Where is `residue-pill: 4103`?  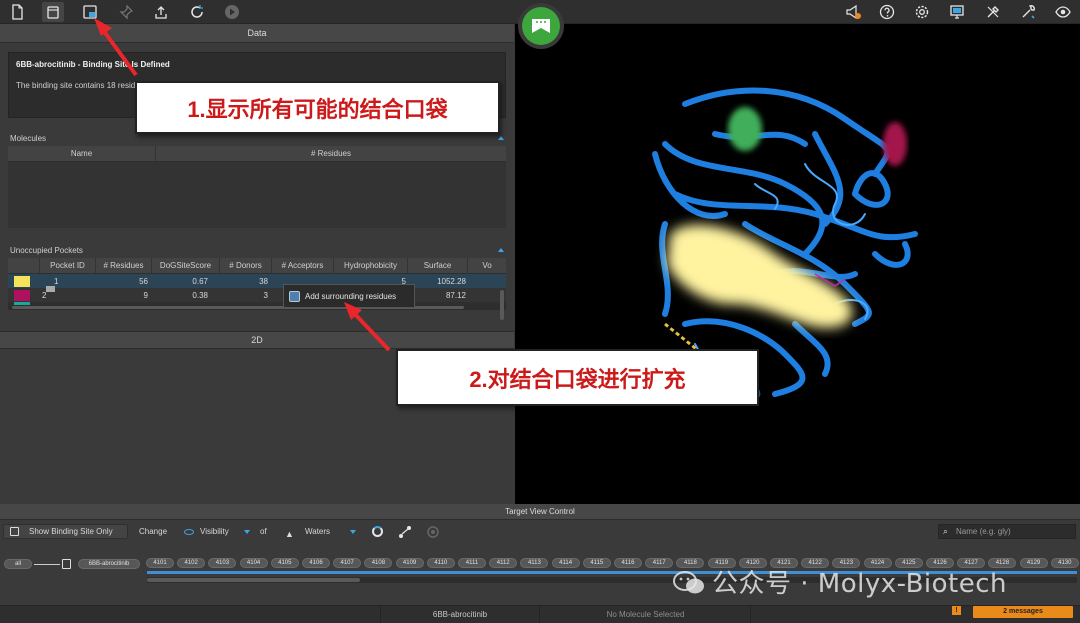
residue-pill: 4103 is located at coordinates (222, 563).